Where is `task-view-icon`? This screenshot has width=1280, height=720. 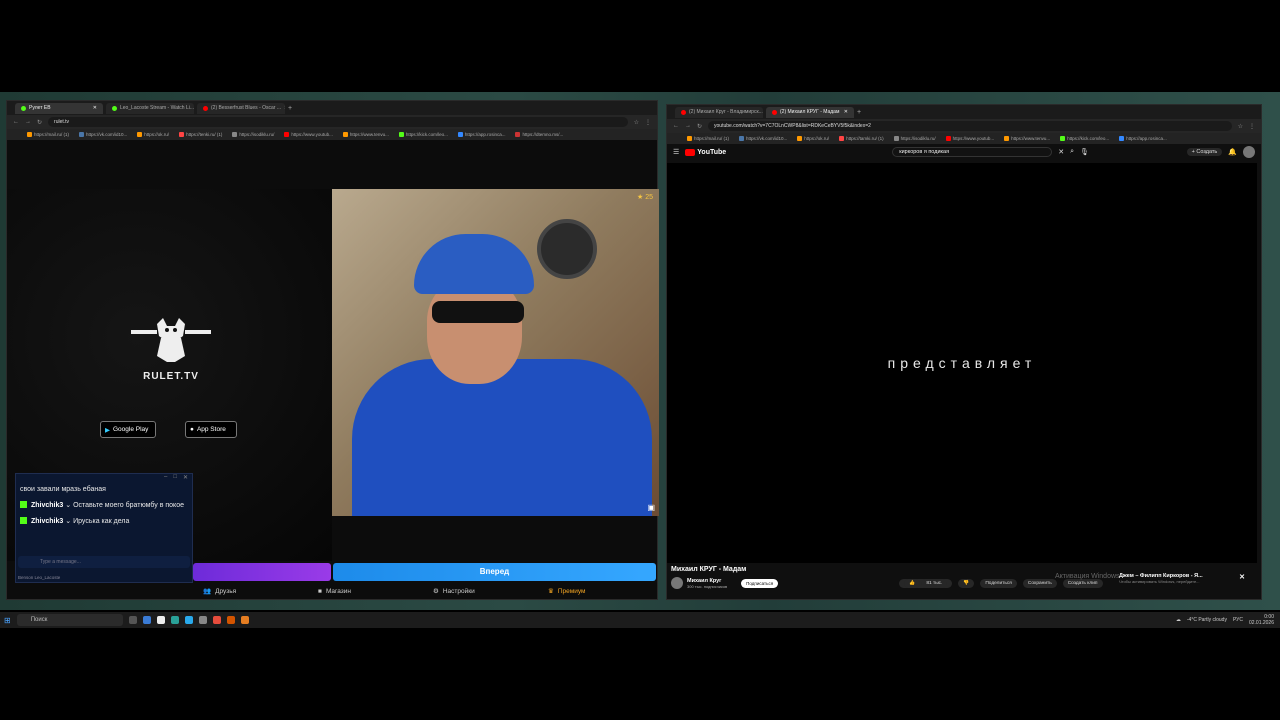 task-view-icon is located at coordinates (132, 620).